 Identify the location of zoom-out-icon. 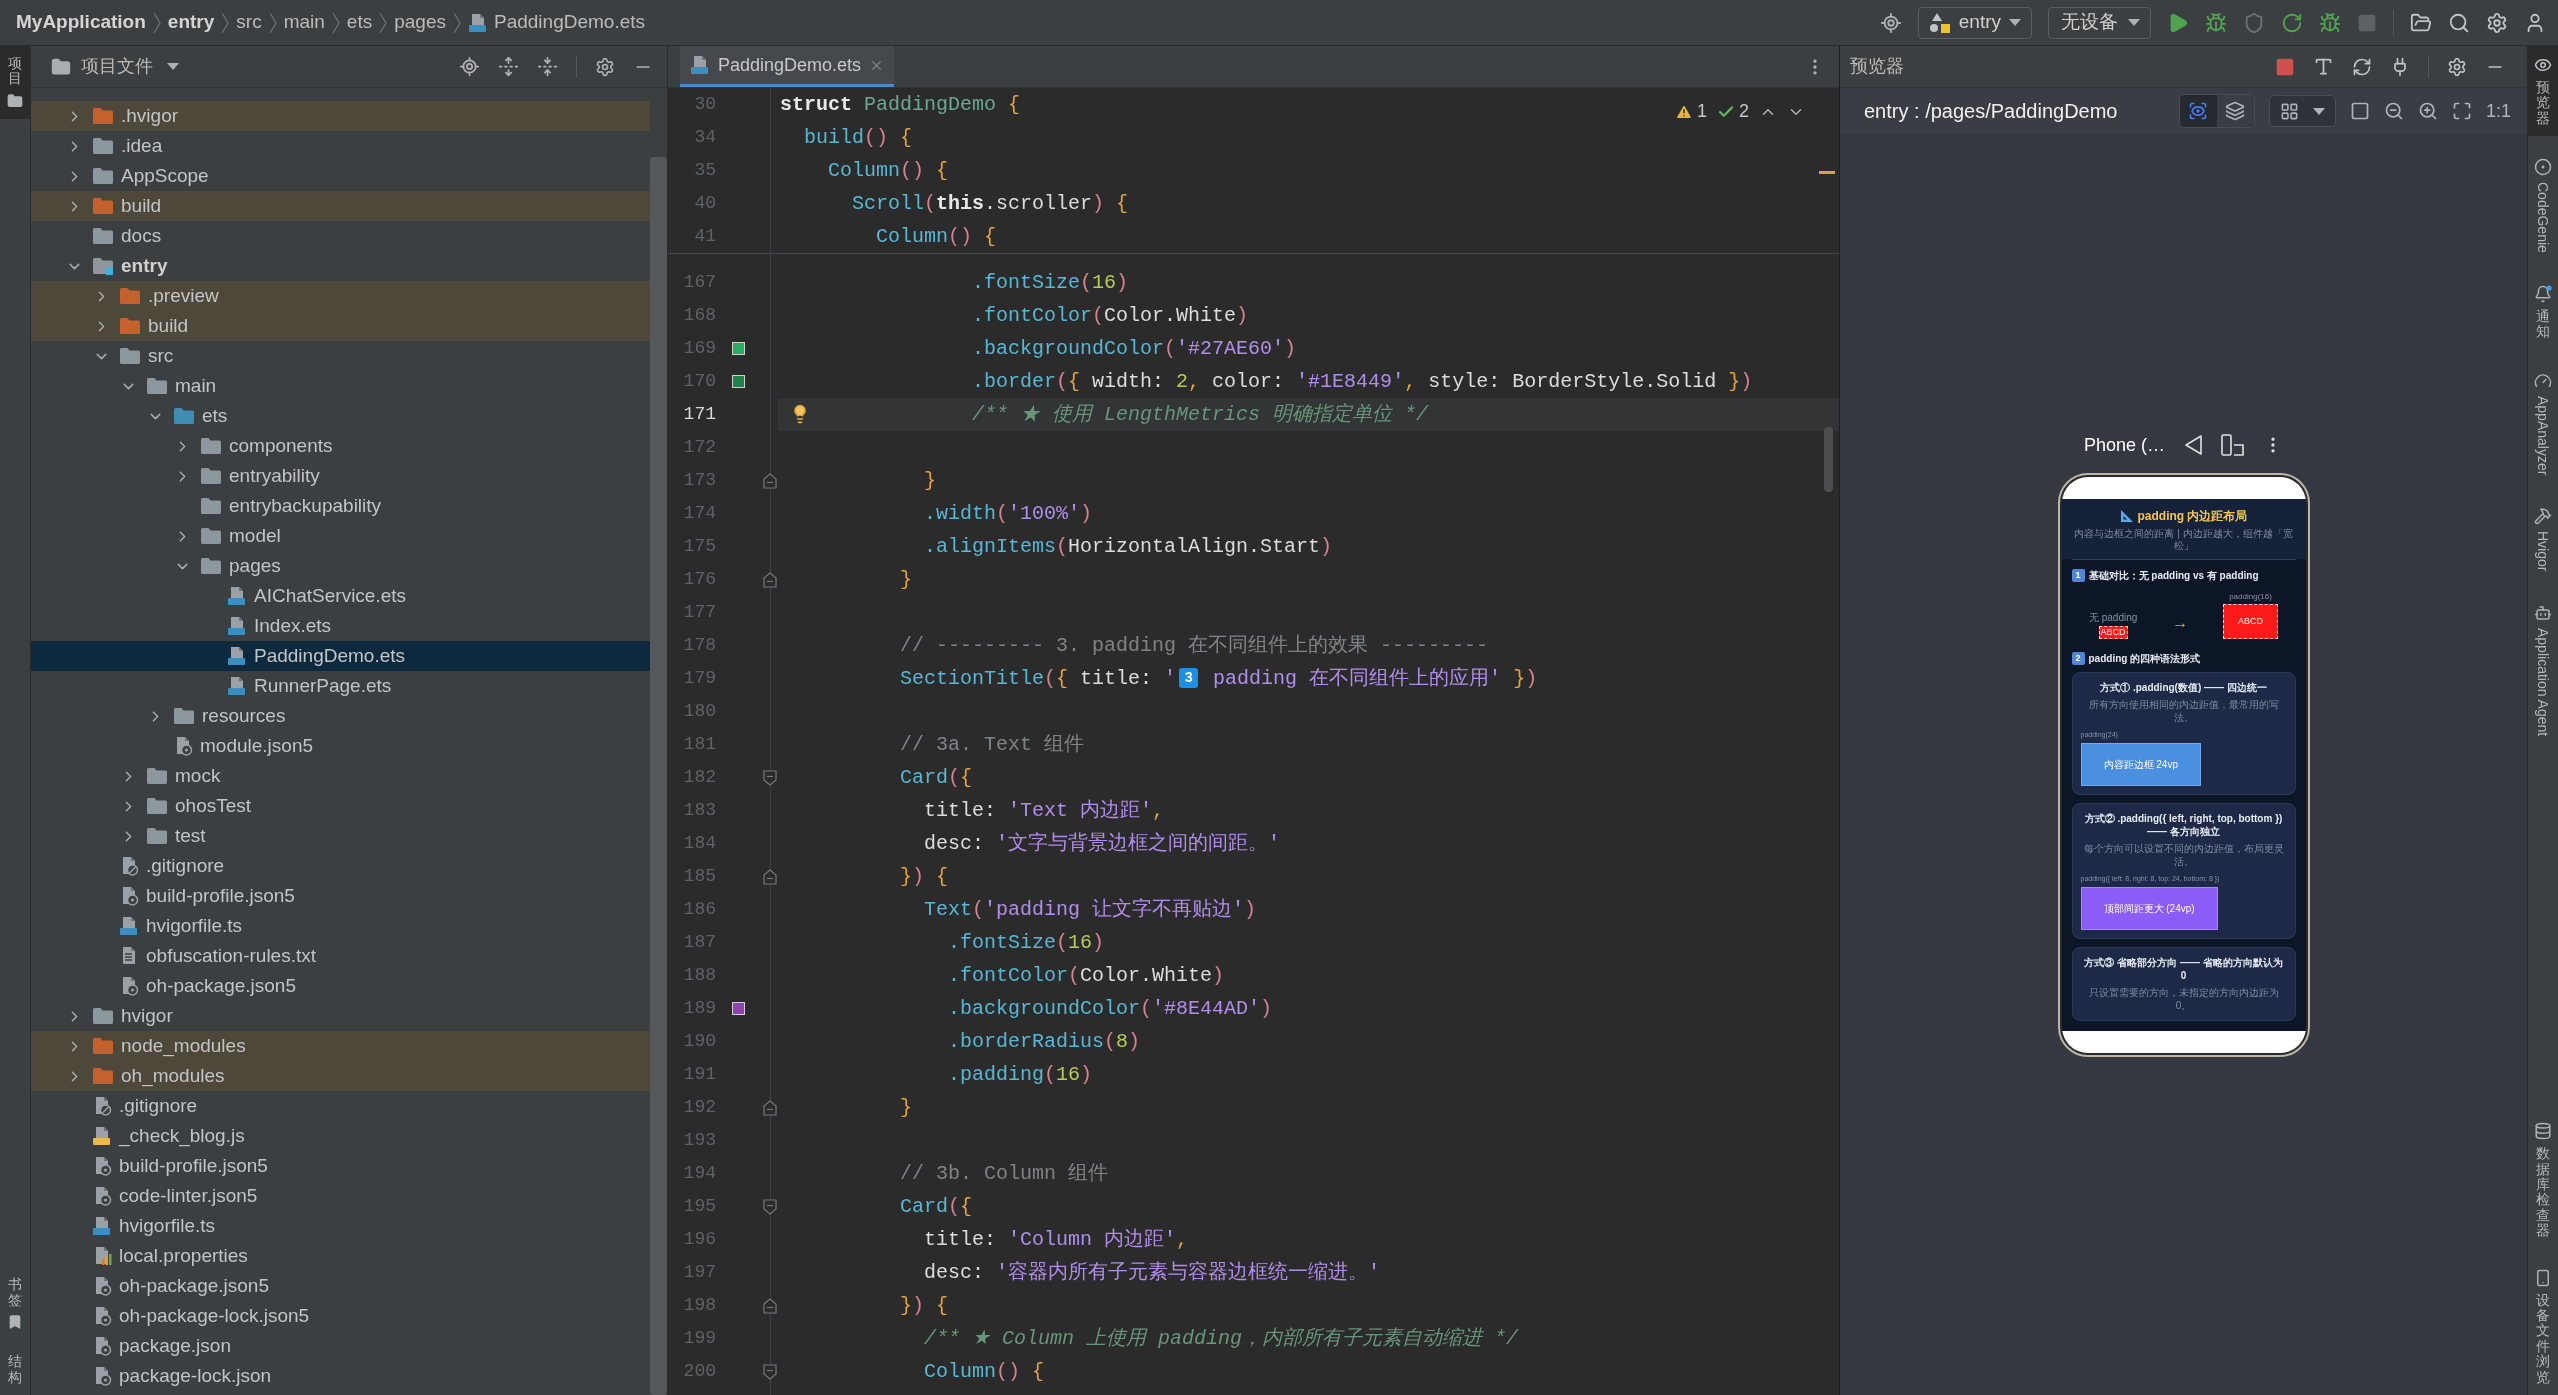
(2393, 111).